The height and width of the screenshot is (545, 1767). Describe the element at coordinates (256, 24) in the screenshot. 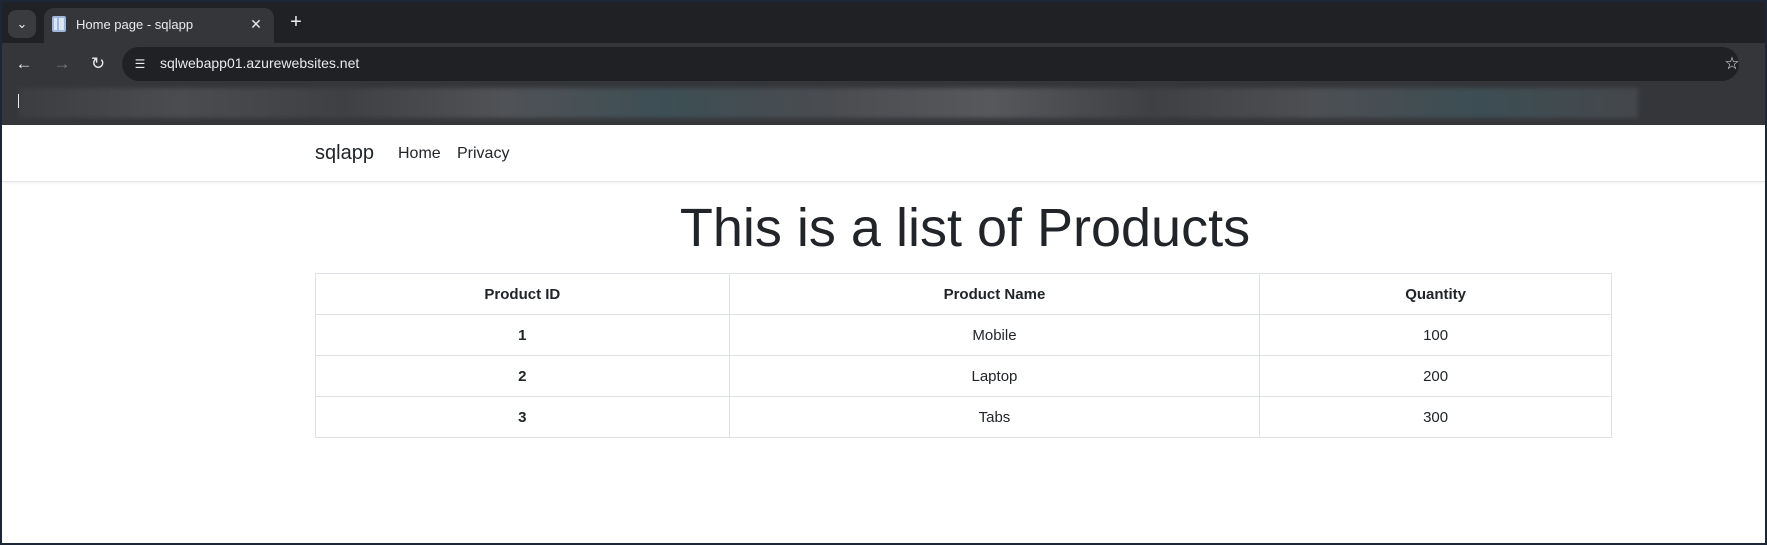

I see `close-icon: ✕` at that location.